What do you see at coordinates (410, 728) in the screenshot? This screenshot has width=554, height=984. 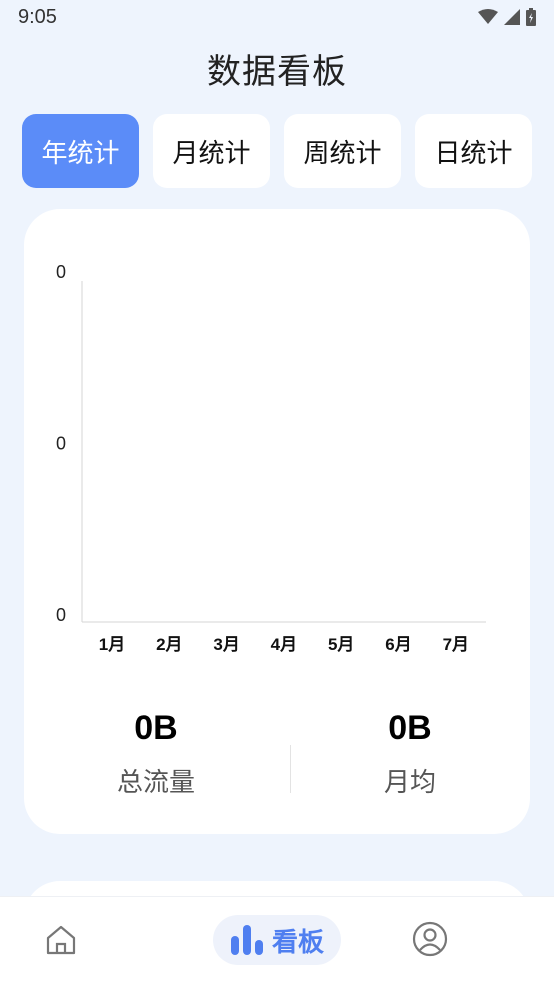 I see `monthly-average-value: 0B` at bounding box center [410, 728].